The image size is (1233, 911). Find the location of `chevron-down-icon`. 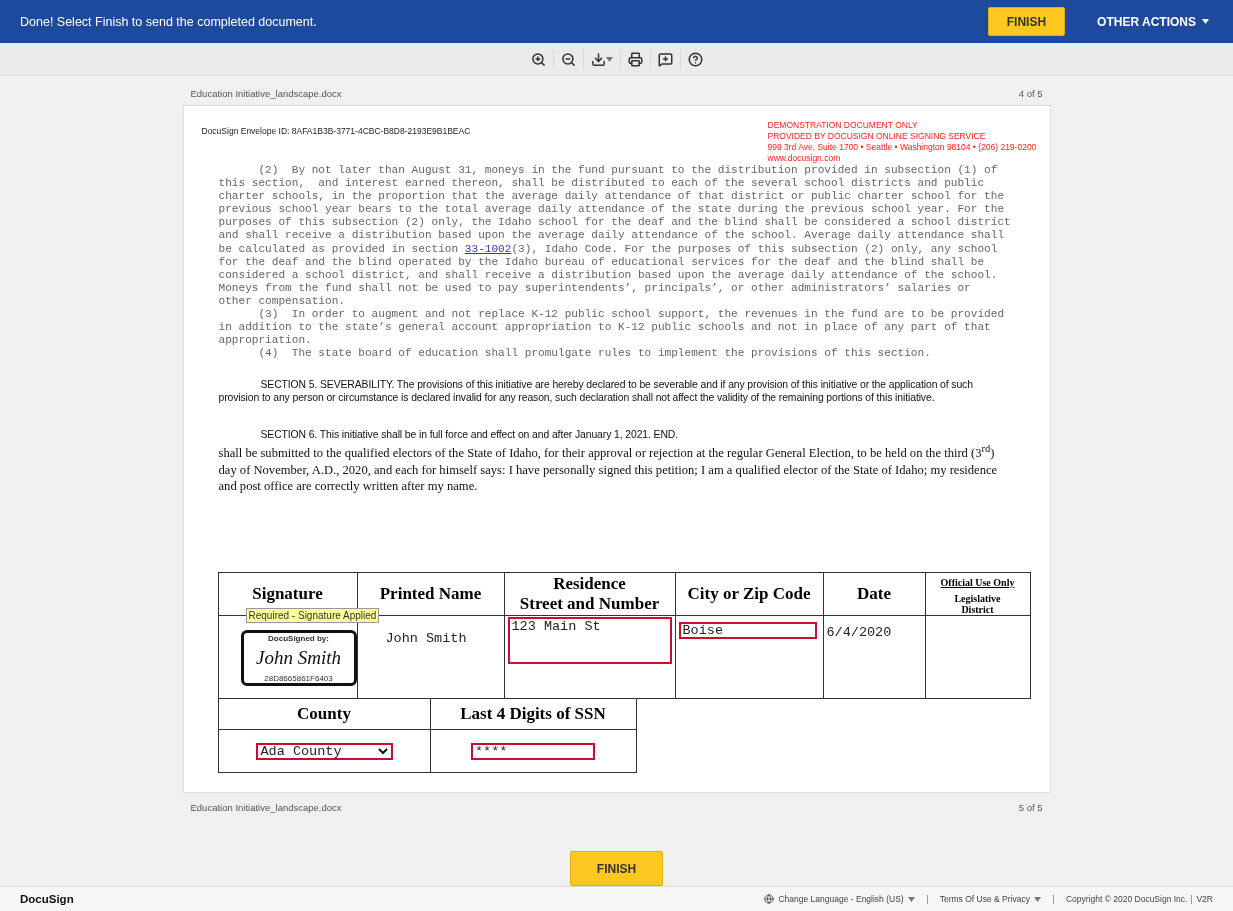

chevron-down-icon is located at coordinates (382, 752).